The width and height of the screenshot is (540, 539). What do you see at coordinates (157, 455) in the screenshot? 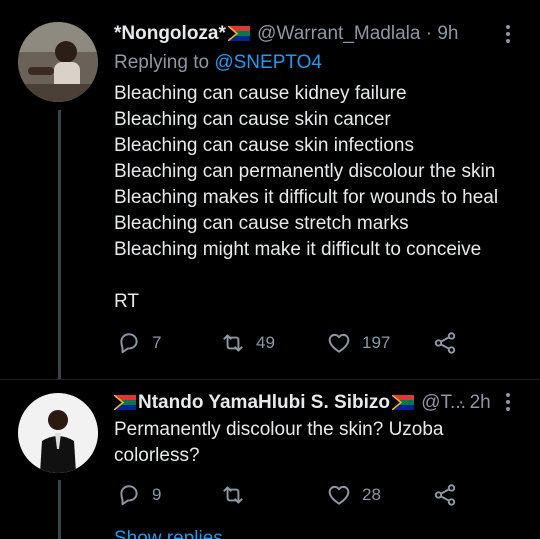
I see `tweet-line: colorless?` at bounding box center [157, 455].